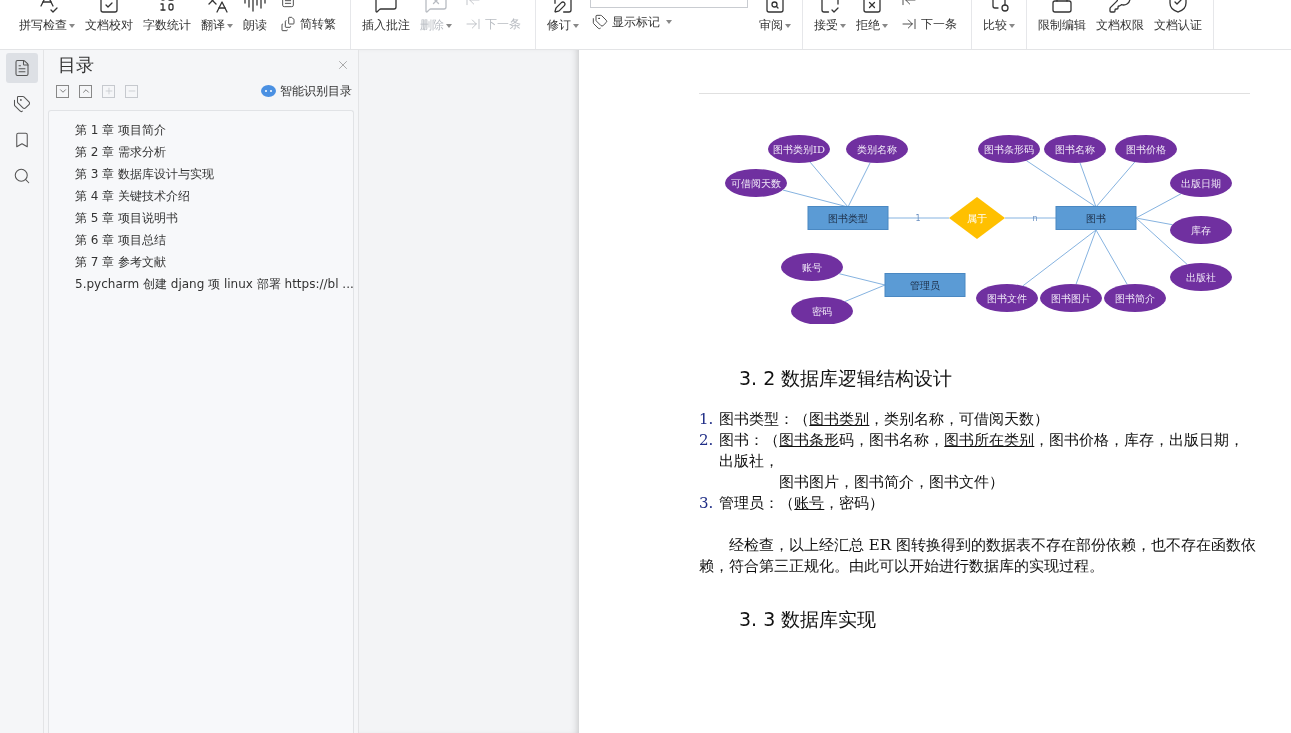 The width and height of the screenshot is (1291, 733). Describe the element at coordinates (76, 65) in the screenshot. I see `panel-title: 目录` at that location.